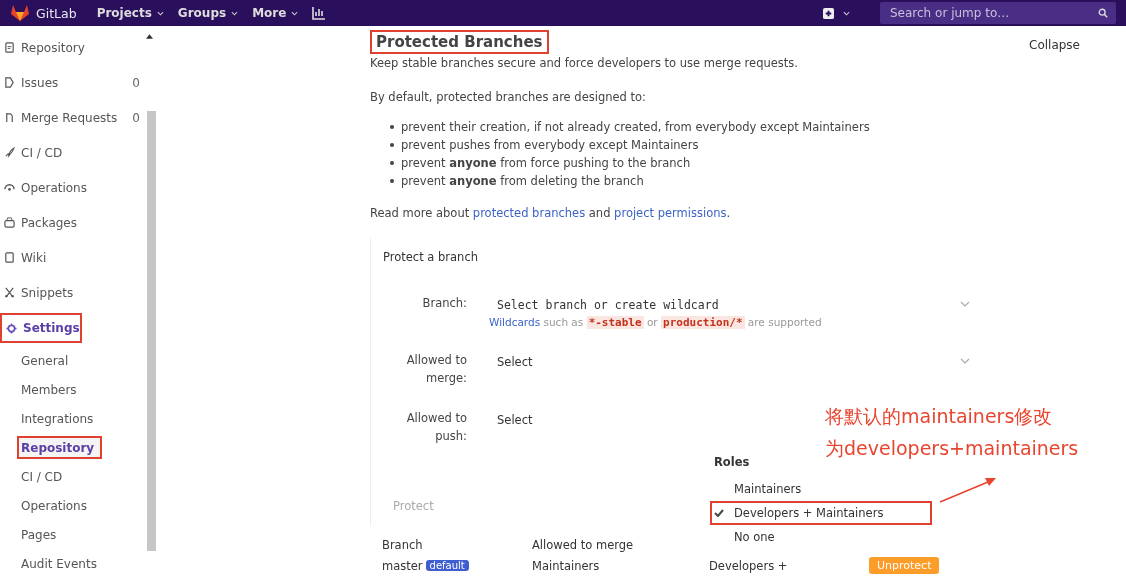 The image size is (1126, 583). Describe the element at coordinates (566, 565) in the screenshot. I see `table-cell-text: Maintainers` at that location.